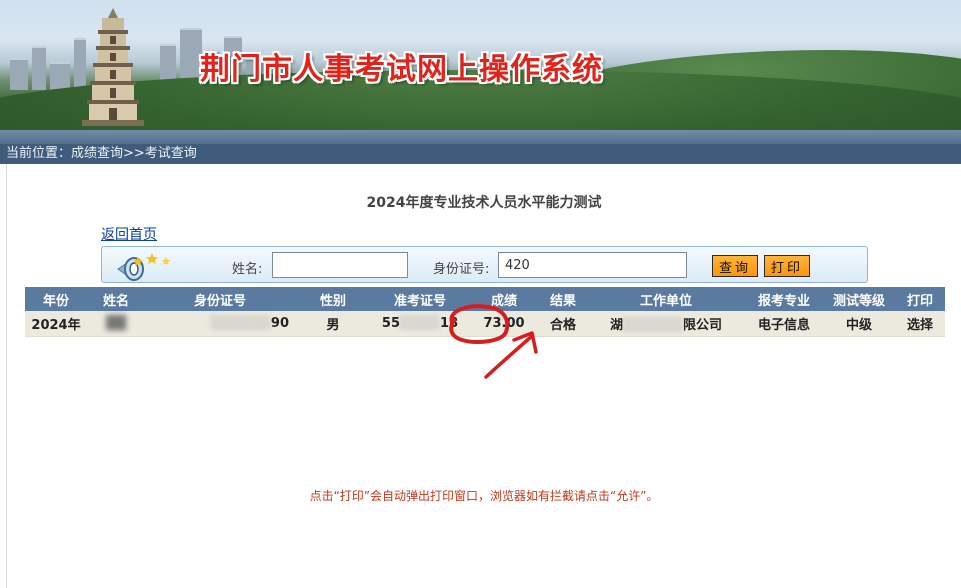 This screenshot has height=588, width=961. I want to click on column-header-name: 姓名, so click(116, 299).